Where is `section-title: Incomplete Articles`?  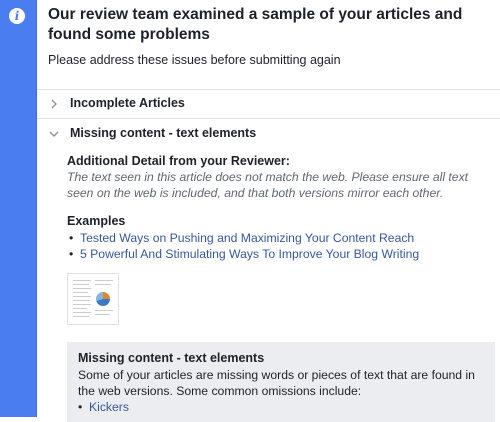
section-title: Incomplete Articles is located at coordinates (127, 103).